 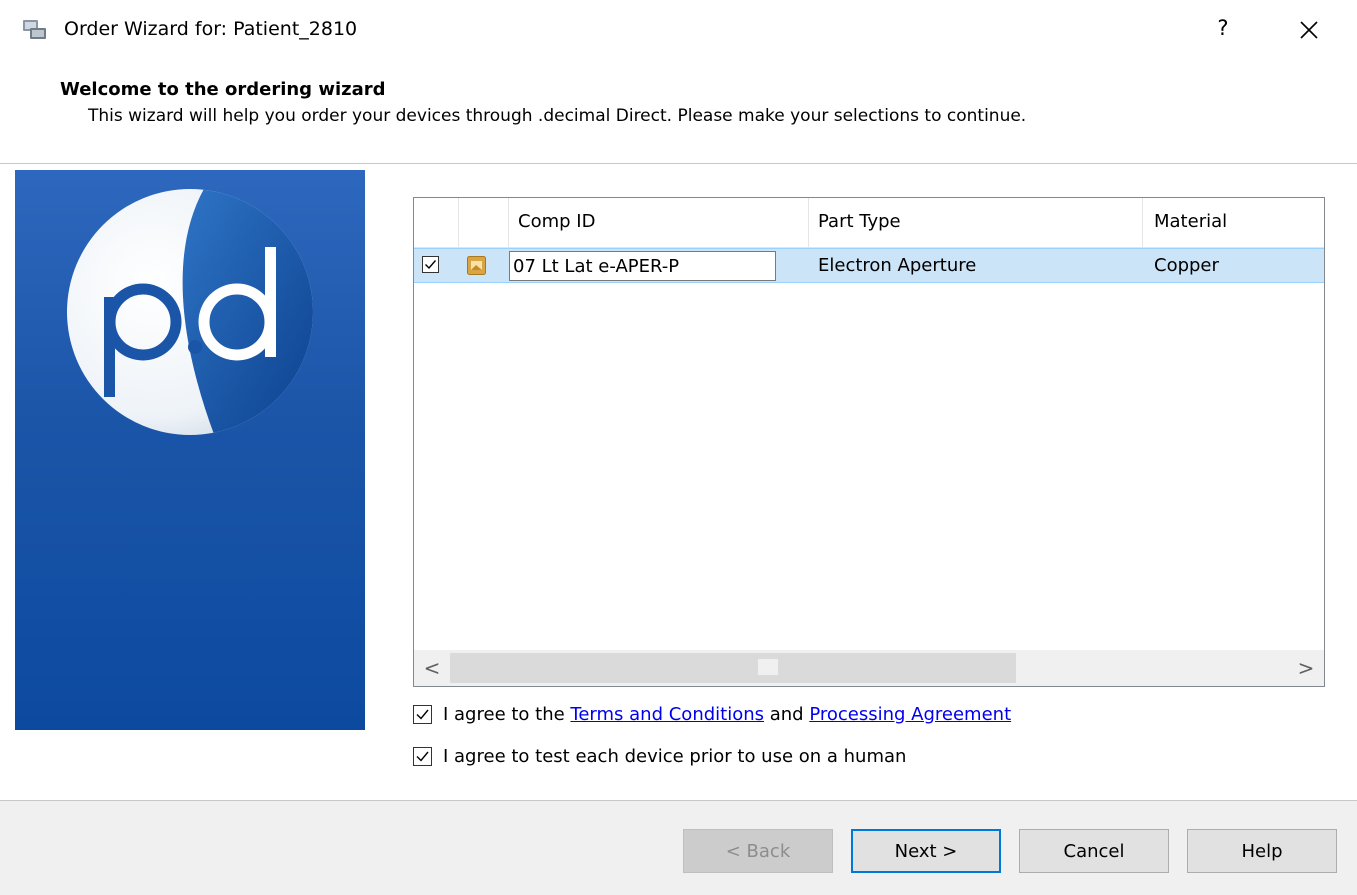 I want to click on column-header-comp-id: Comp ID, so click(x=556, y=222).